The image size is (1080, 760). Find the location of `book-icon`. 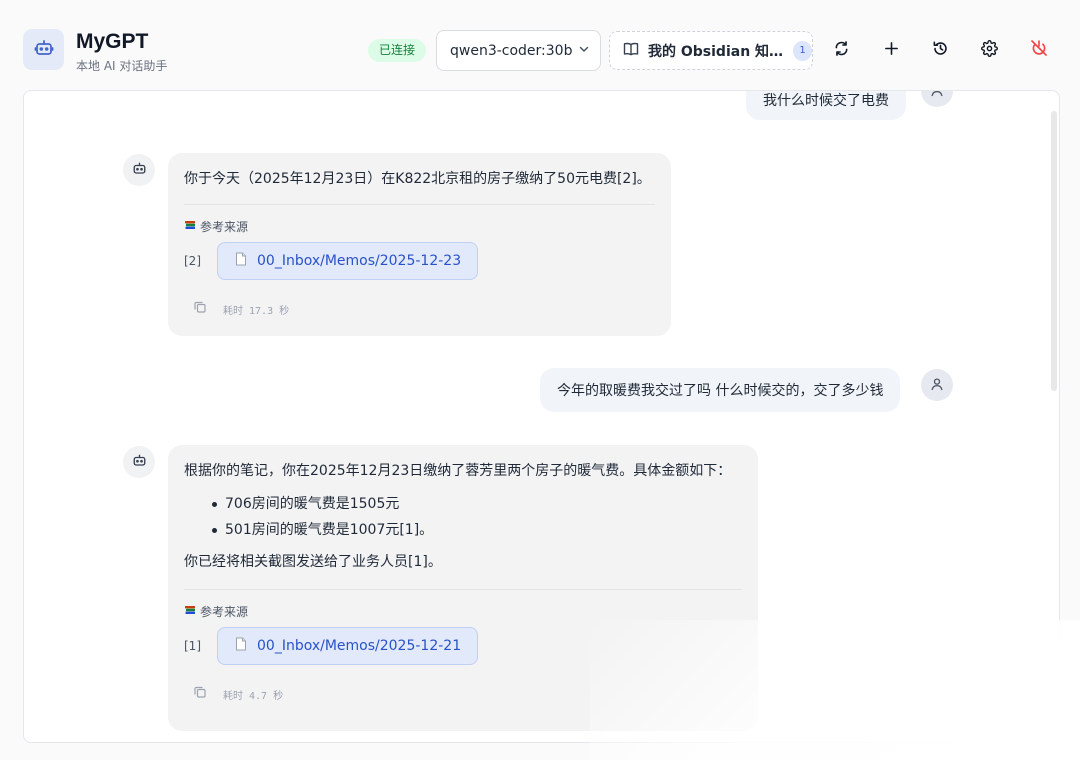

book-icon is located at coordinates (631, 51).